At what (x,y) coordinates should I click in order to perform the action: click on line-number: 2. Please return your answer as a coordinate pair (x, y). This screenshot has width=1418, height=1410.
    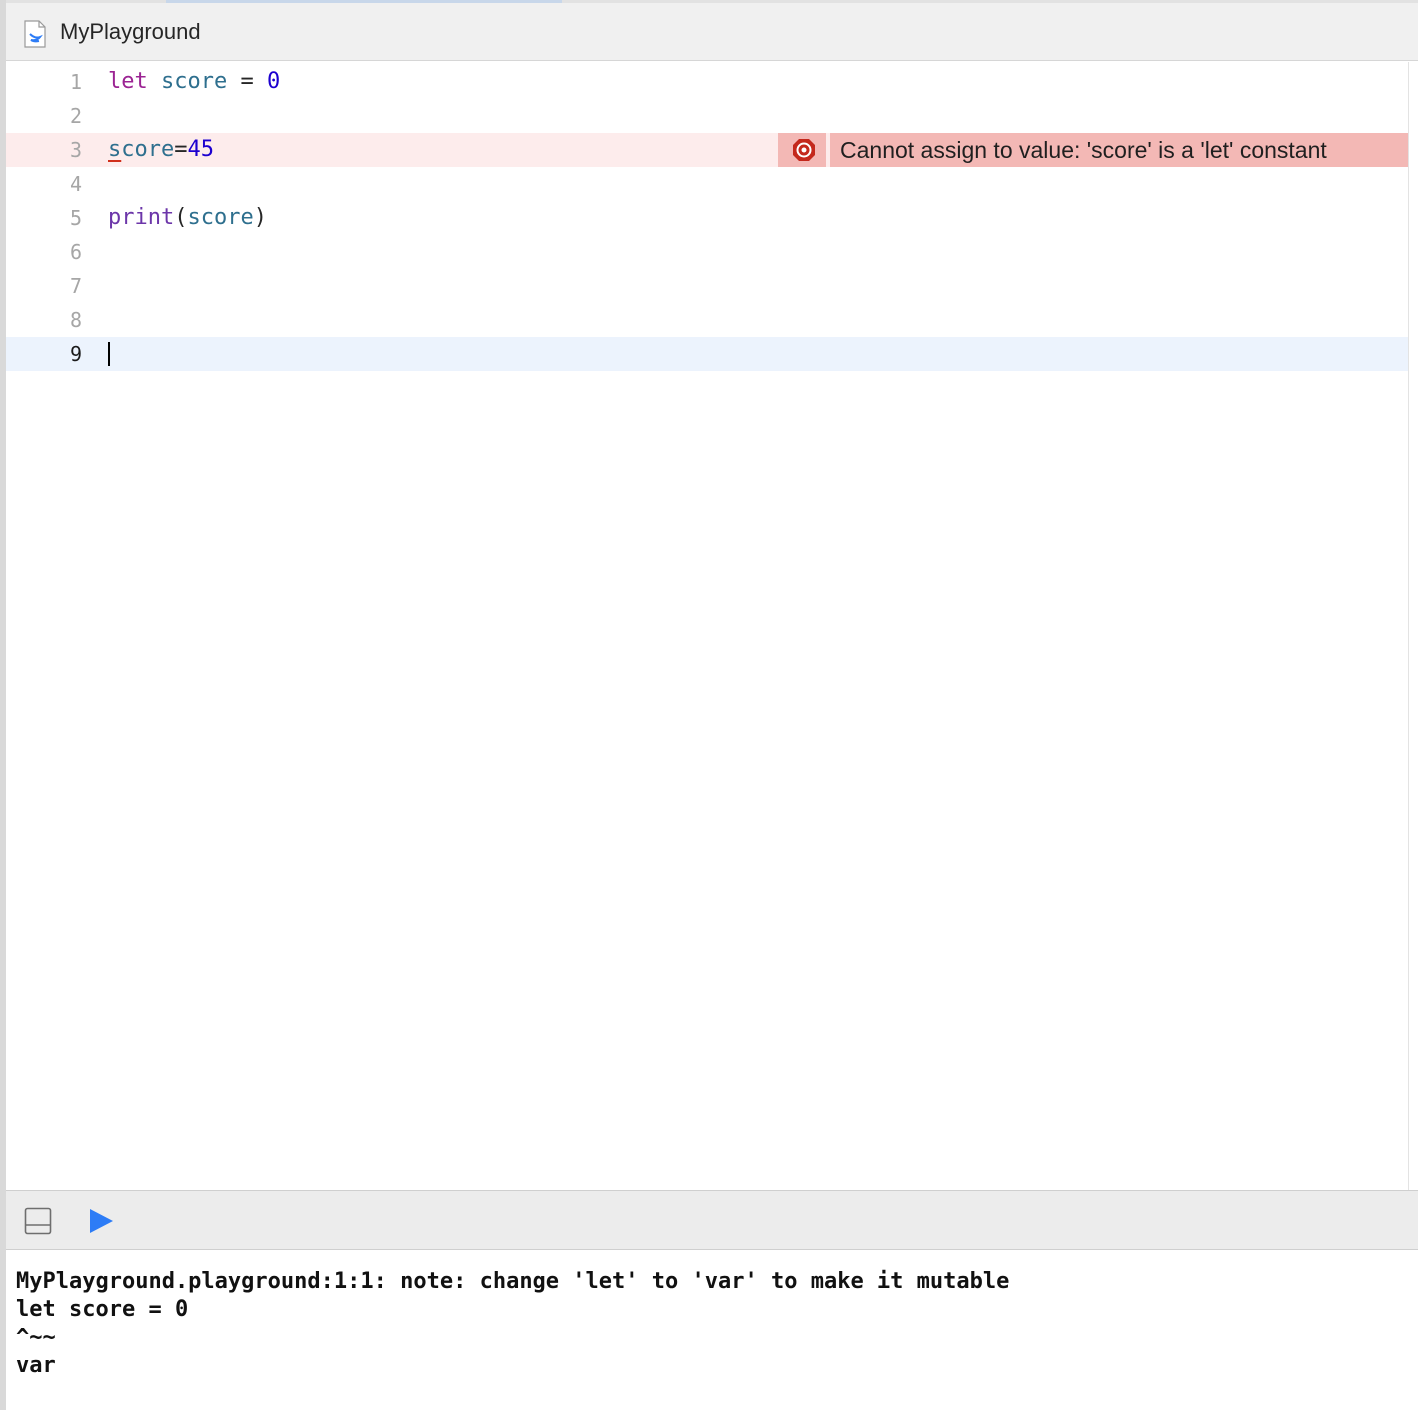
    Looking at the image, I should click on (75, 116).